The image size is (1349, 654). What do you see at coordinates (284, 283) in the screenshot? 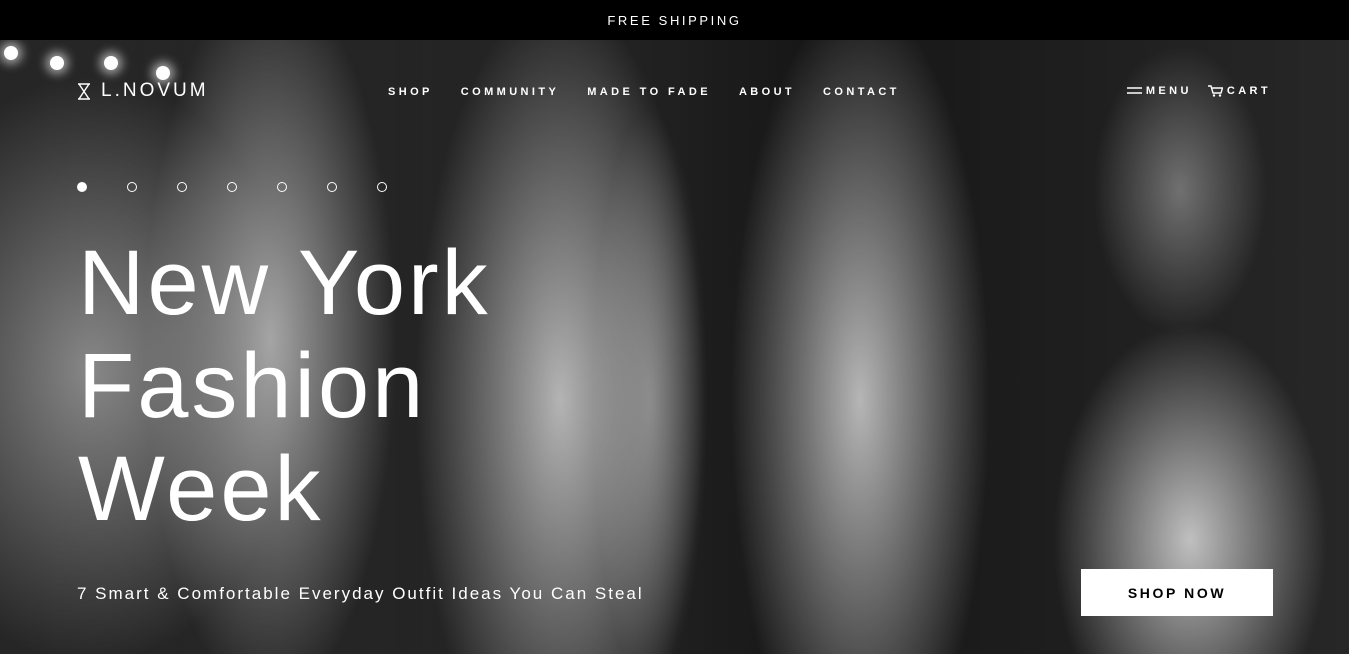
I see `headline-line-1: New York` at bounding box center [284, 283].